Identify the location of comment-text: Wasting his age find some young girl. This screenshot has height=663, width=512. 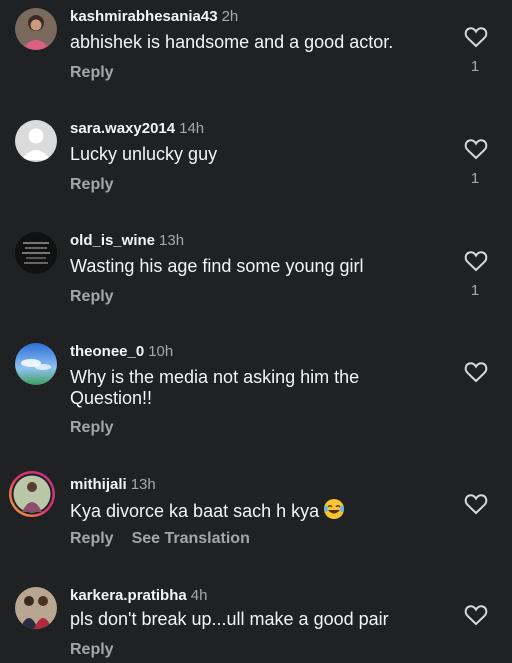
(217, 266).